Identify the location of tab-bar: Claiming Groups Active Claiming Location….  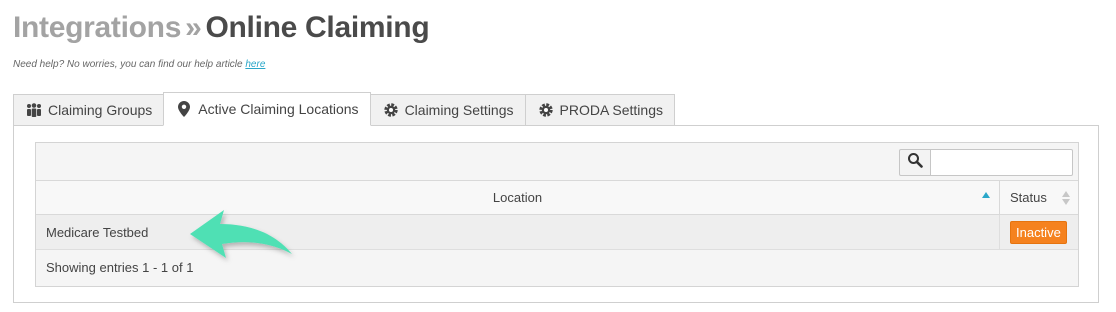
(344, 109).